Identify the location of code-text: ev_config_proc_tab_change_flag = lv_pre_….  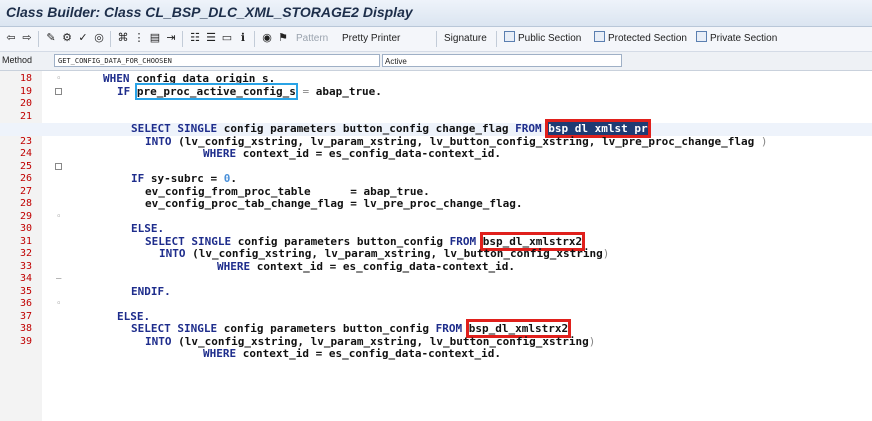
(334, 203).